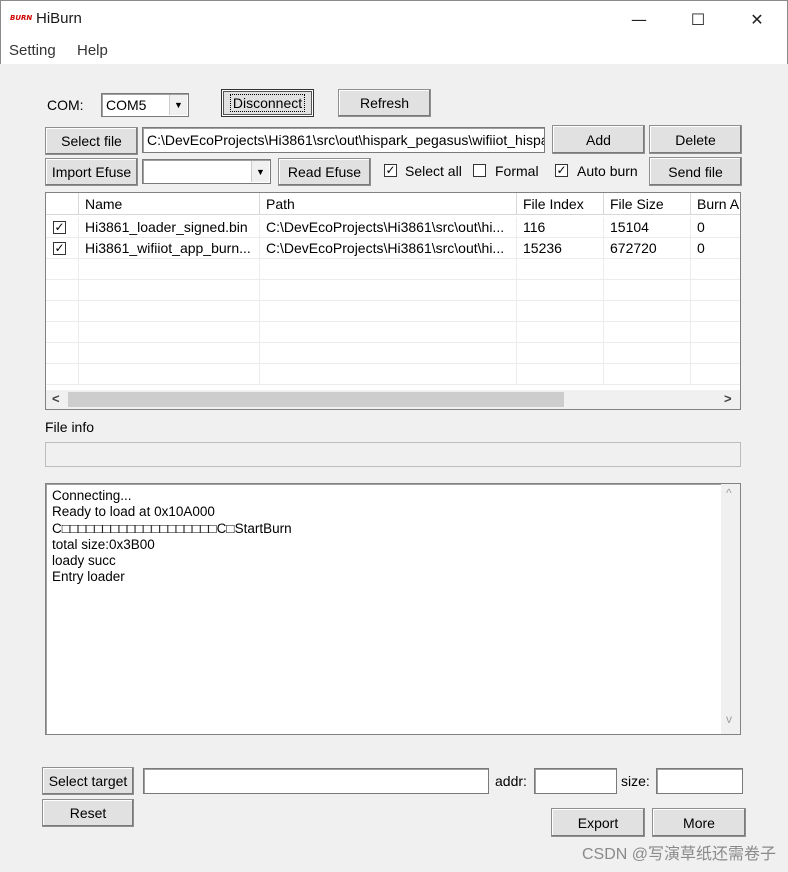 This screenshot has height=872, width=788. Describe the element at coordinates (393, 454) in the screenshot. I see `file-info-bar` at that location.